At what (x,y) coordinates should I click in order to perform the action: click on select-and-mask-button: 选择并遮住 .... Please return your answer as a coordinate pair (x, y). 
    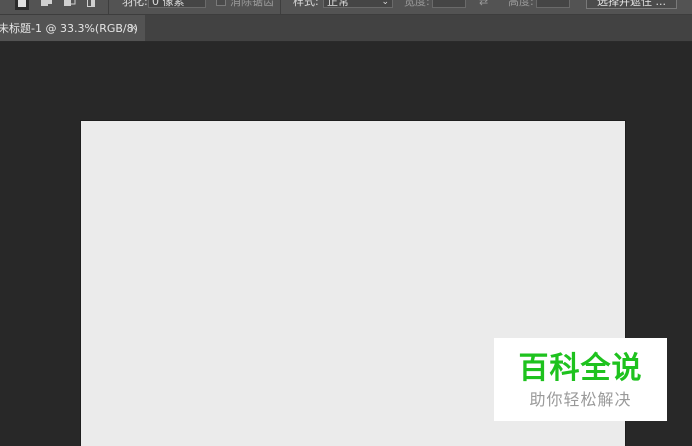
    Looking at the image, I should click on (631, 4).